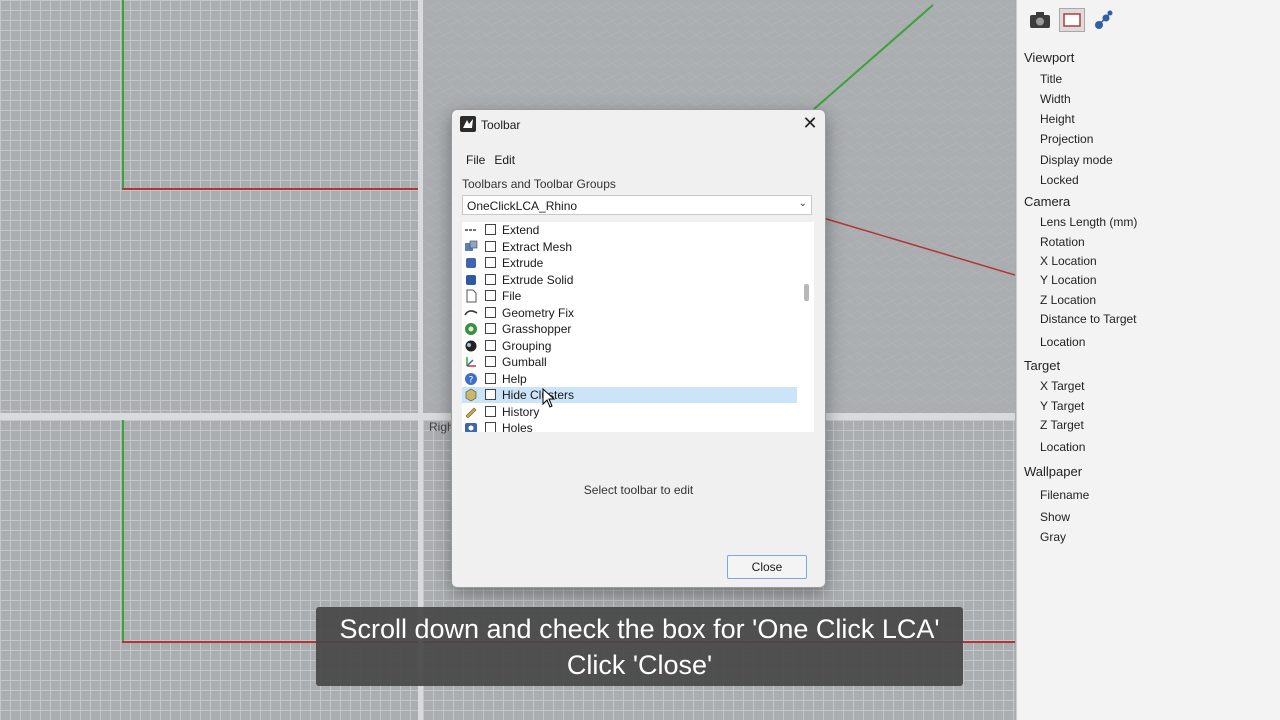  Describe the element at coordinates (1055, 517) in the screenshot. I see `prop-show: Show` at that location.